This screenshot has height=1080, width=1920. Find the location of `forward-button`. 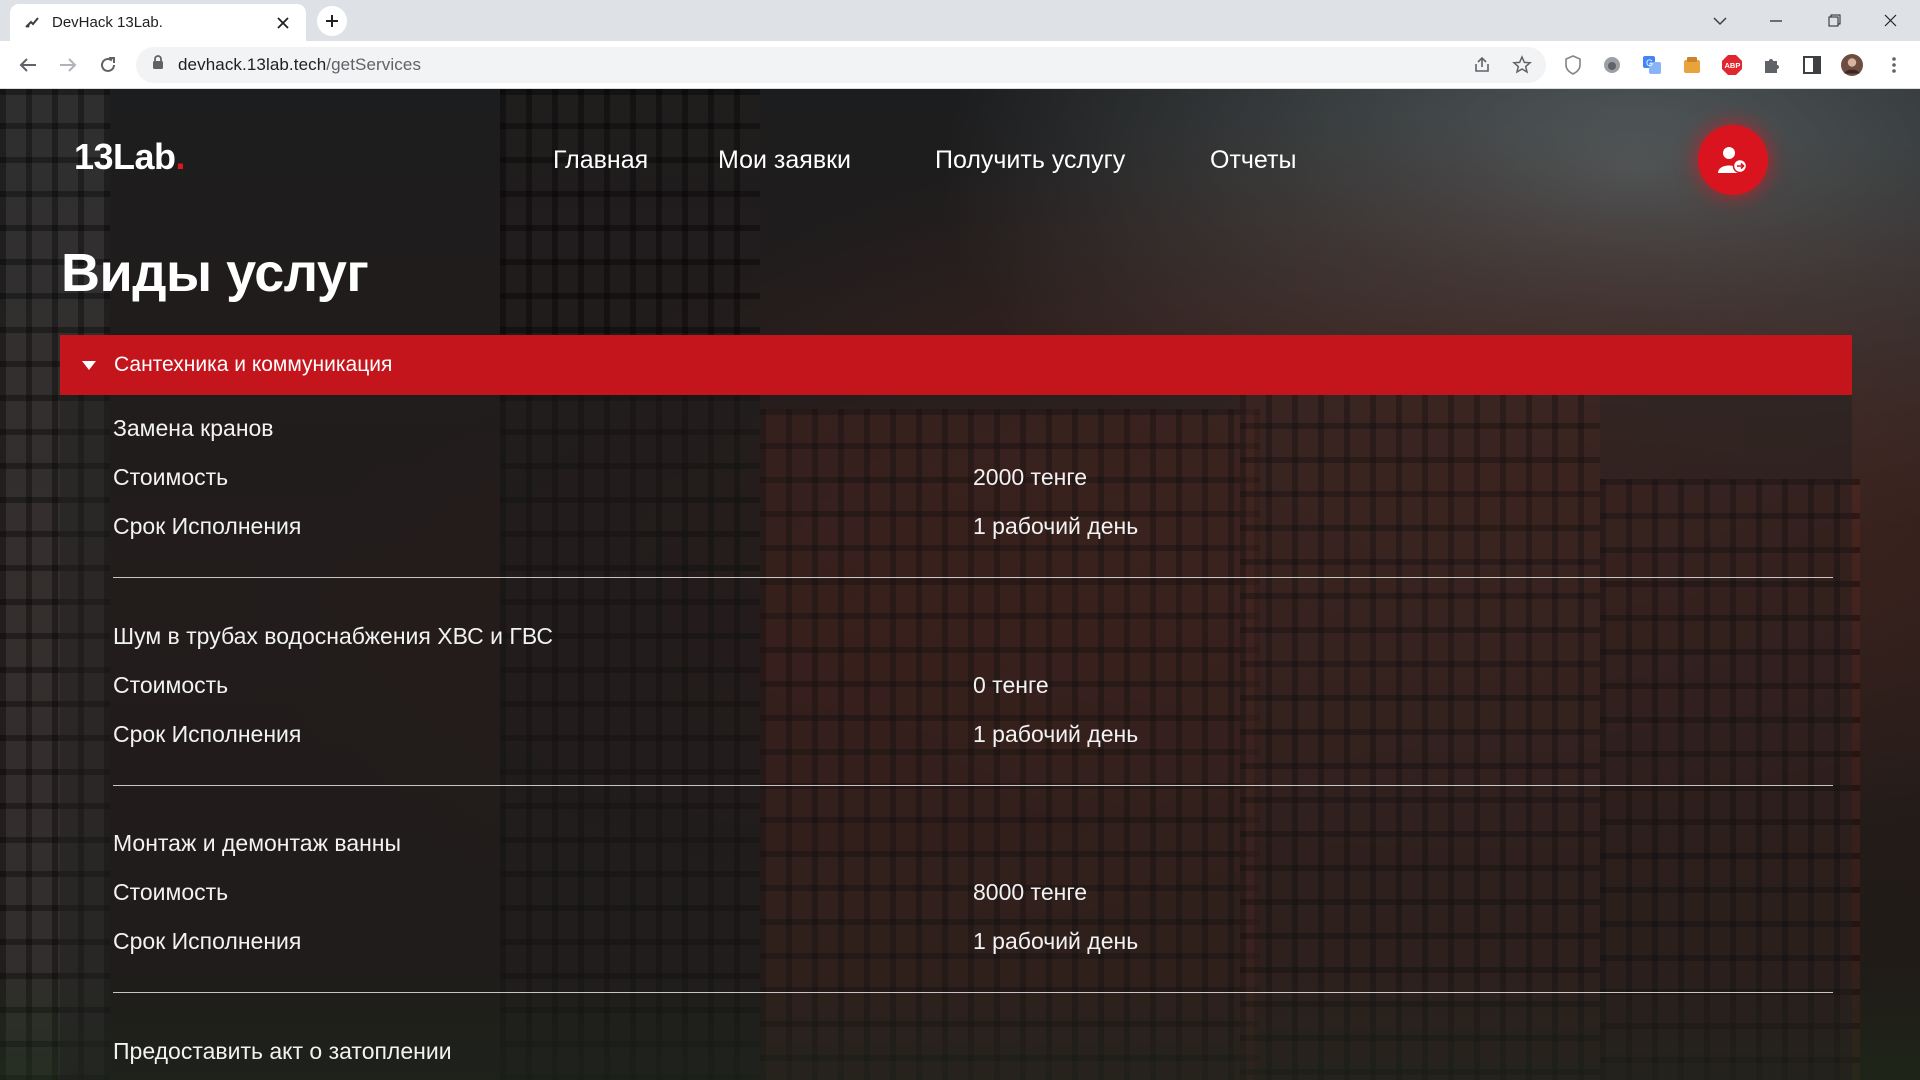

forward-button is located at coordinates (68, 65).